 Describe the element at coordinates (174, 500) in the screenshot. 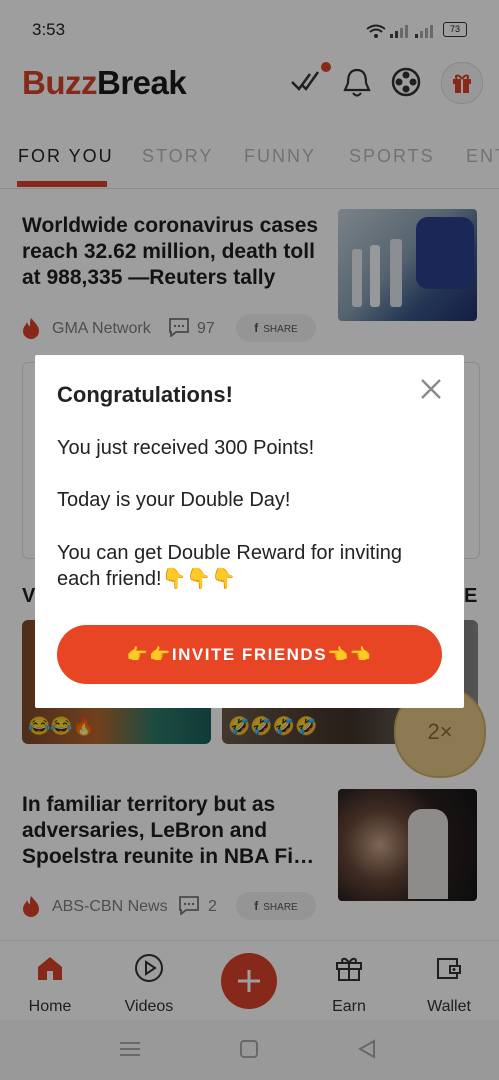

I see `dialog-double-day-text: Today is your Double Day!` at that location.